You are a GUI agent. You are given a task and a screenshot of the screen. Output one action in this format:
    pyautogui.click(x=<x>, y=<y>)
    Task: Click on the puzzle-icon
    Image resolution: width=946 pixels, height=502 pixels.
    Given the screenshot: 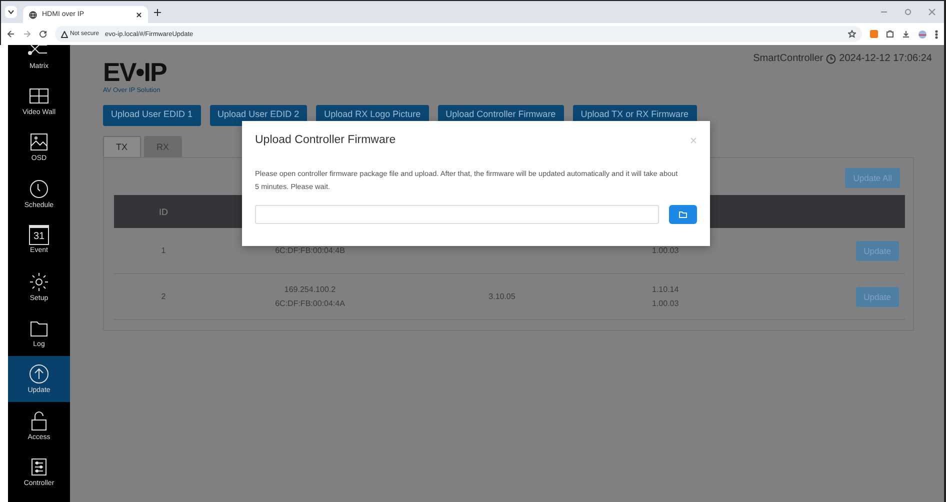 What is the action you would take?
    pyautogui.click(x=890, y=34)
    